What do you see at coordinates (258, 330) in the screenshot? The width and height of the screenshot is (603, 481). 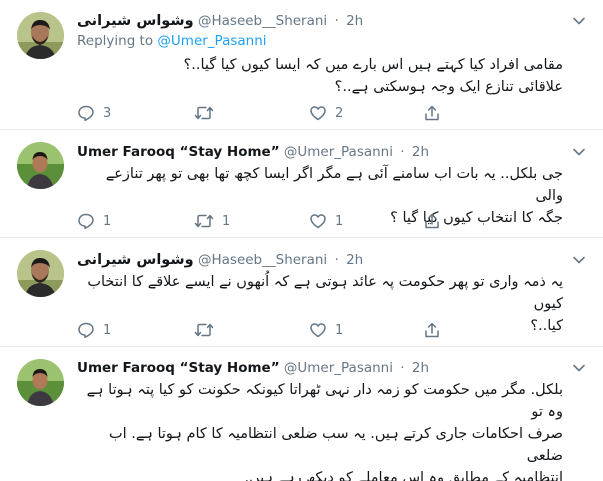 I see `tweet-actions: 1 1` at bounding box center [258, 330].